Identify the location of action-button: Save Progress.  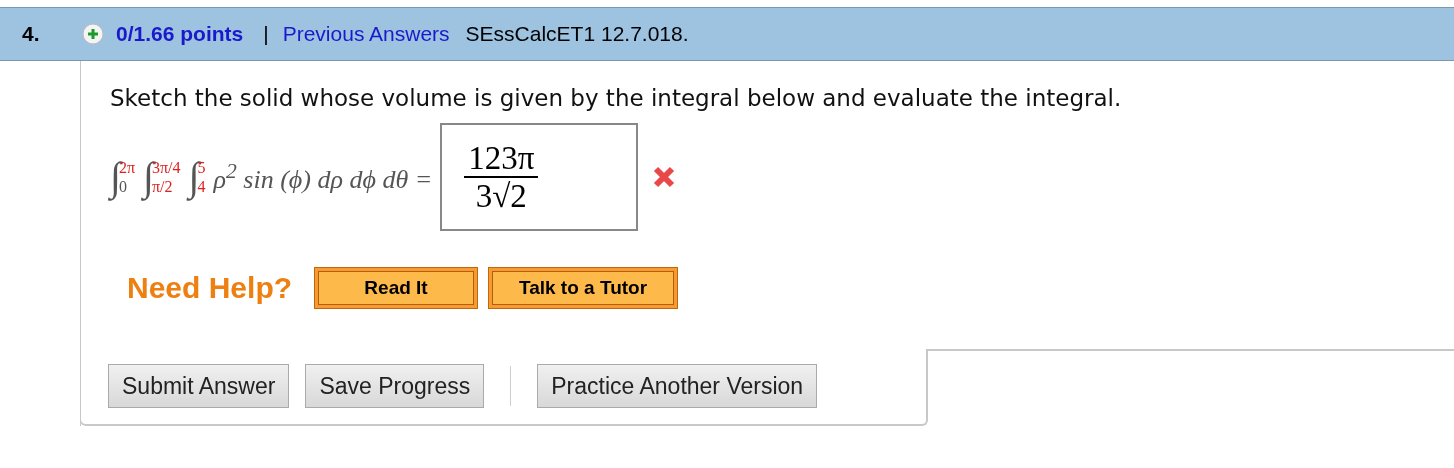
(395, 386).